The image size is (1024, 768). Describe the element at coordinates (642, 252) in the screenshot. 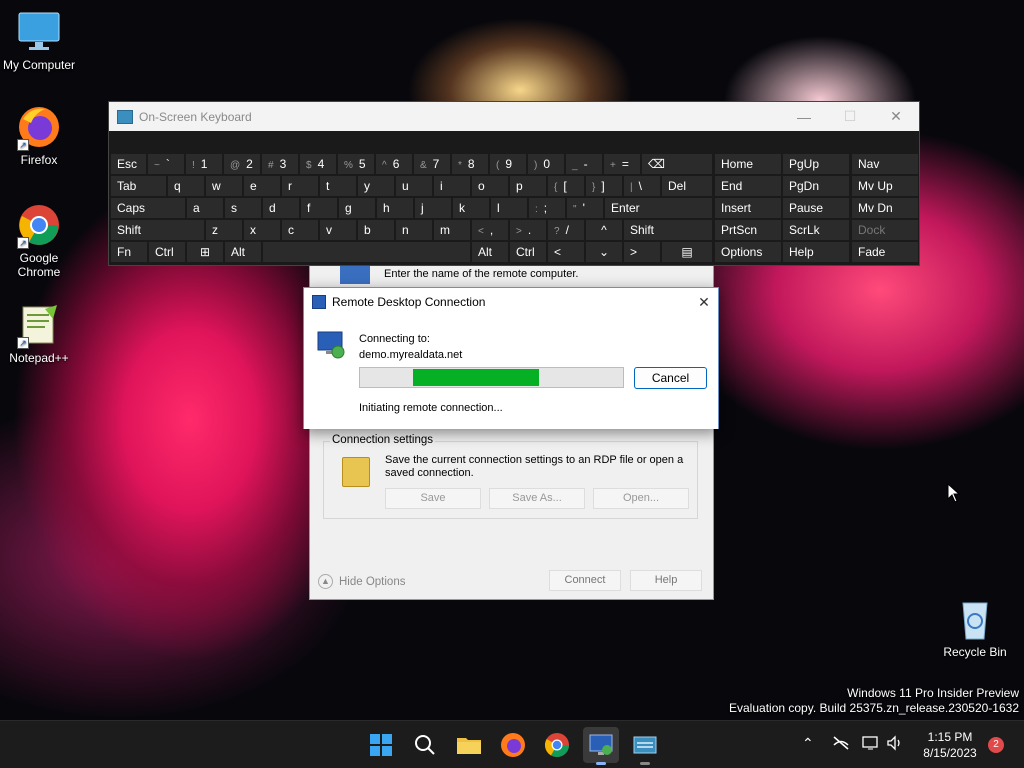

I see `key-right-arrow: >` at that location.